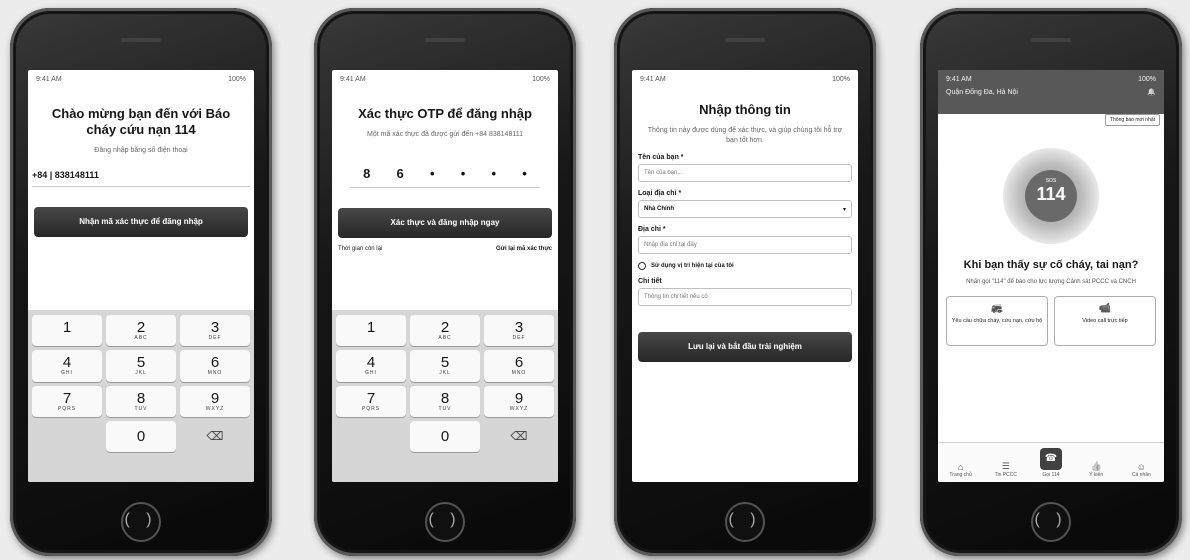  I want to click on bell-icon: 🔔, so click(1151, 92).